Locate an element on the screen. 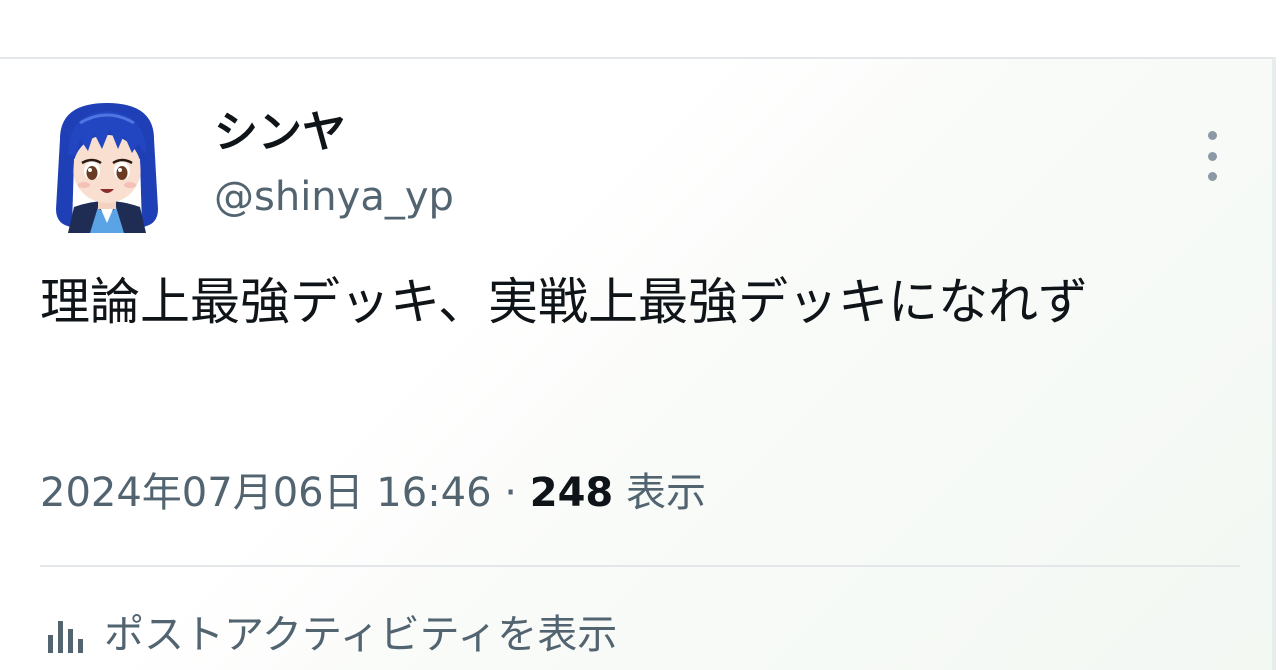  view-post-activity-link: ポストアクティビティを表示 is located at coordinates (330, 635).